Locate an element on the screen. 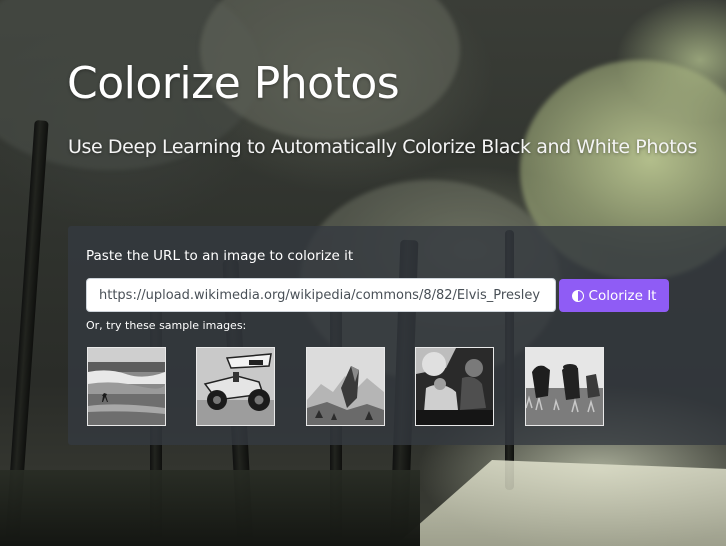 Image resolution: width=726 pixels, height=546 pixels. sample-image-sprint-car is located at coordinates (235, 386).